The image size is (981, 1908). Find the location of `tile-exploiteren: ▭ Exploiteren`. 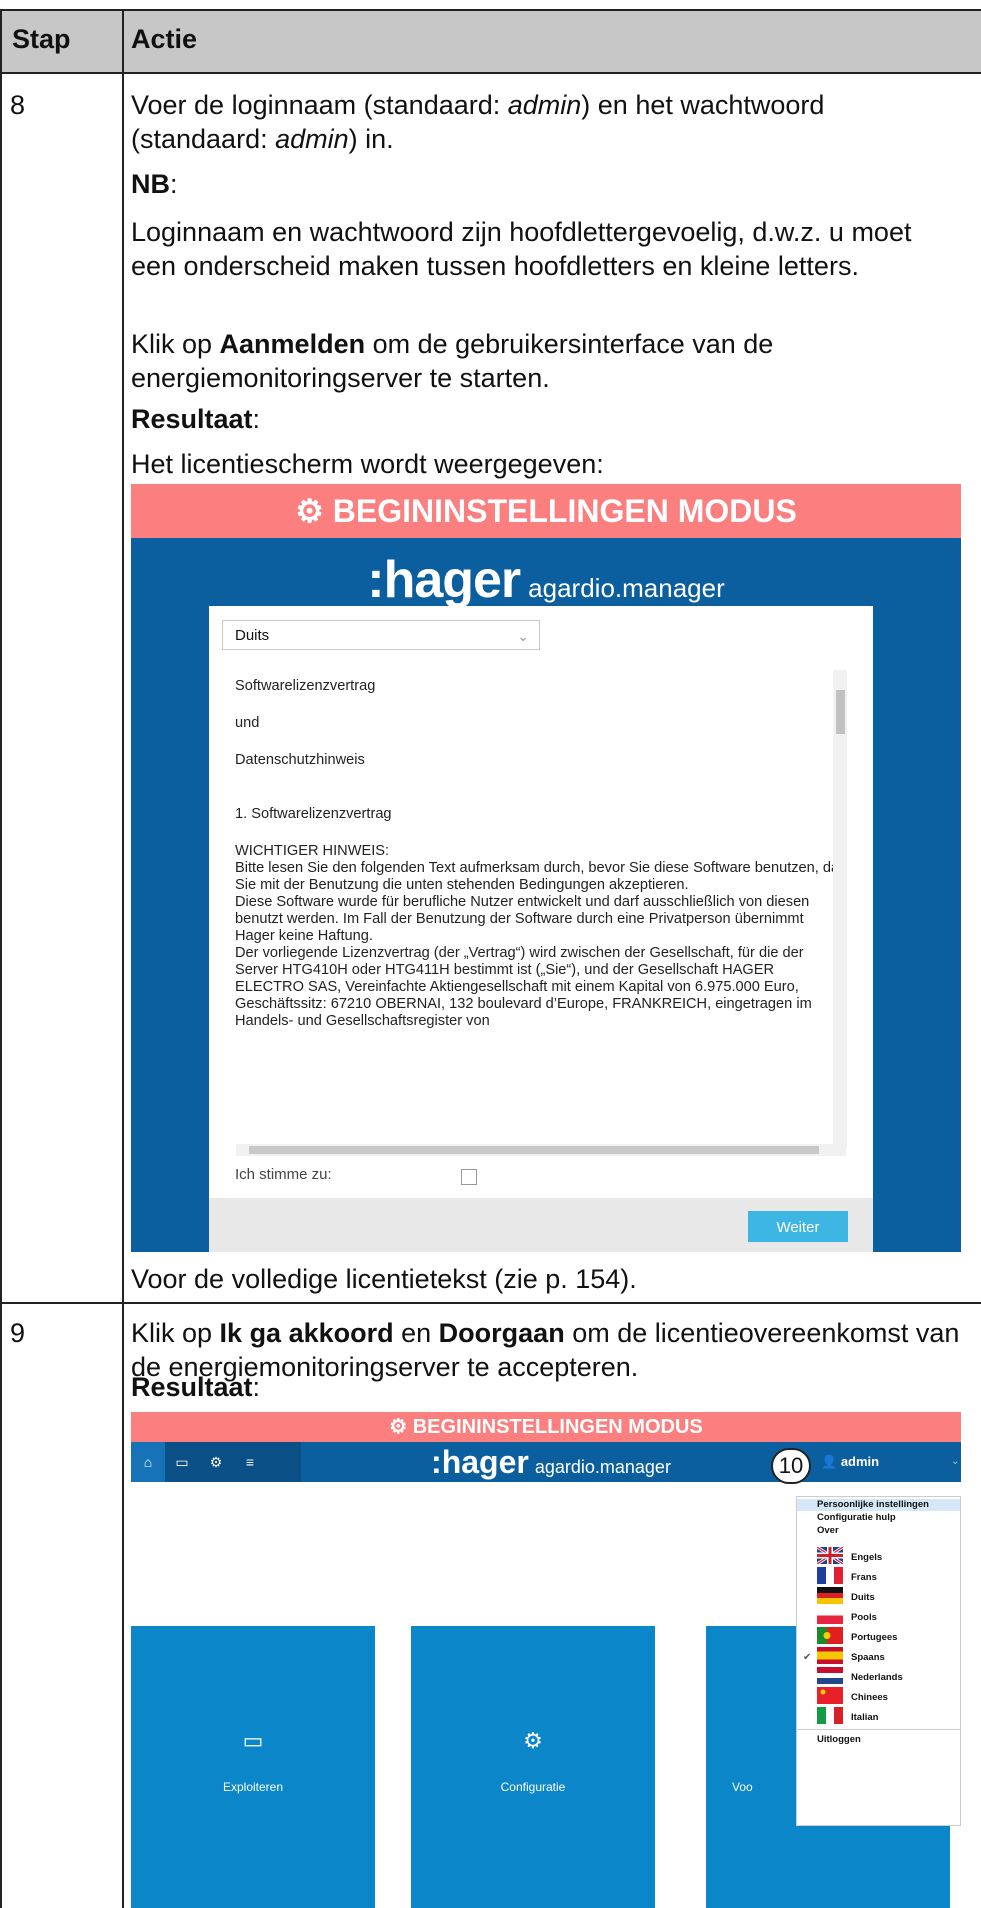

tile-exploiteren: ▭ Exploiteren is located at coordinates (253, 1767).